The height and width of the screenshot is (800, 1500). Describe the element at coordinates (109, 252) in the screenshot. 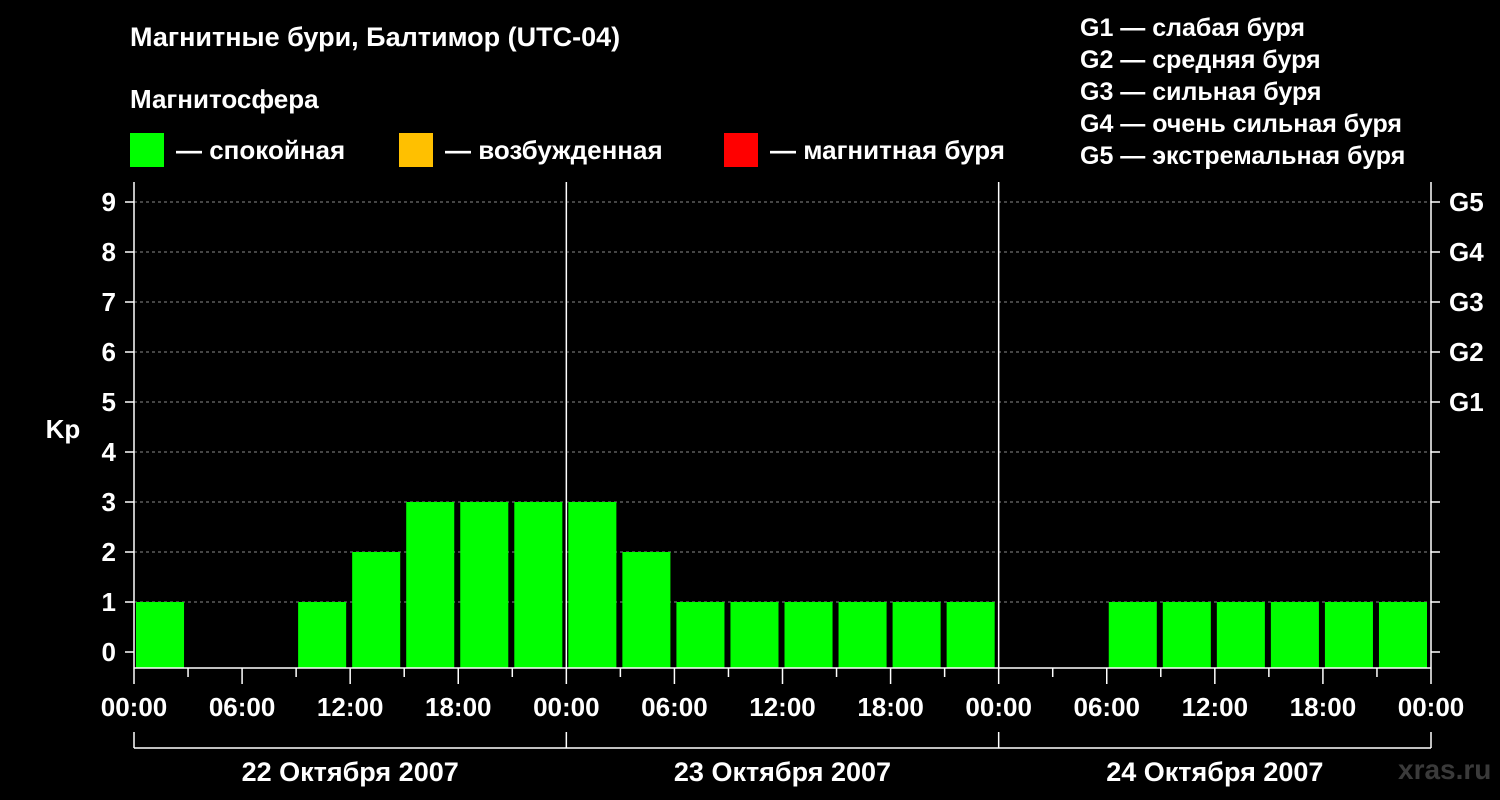

I see `y-tick-label: 8` at that location.